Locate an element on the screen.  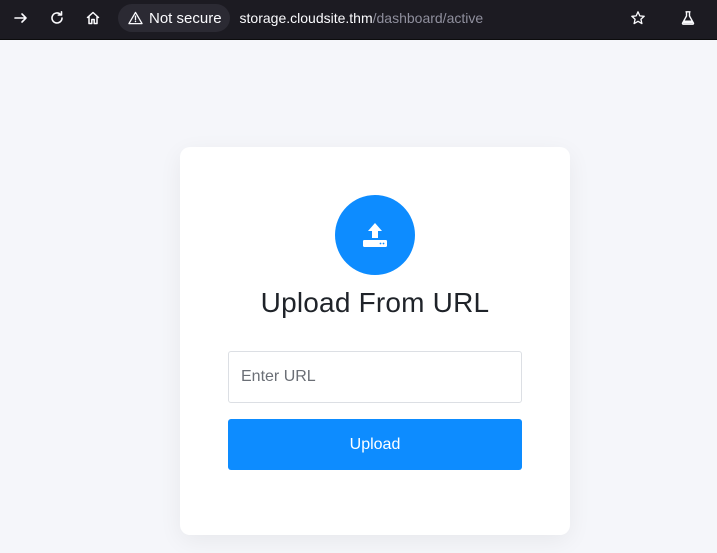
security-indicator: Not secure is located at coordinates (174, 18).